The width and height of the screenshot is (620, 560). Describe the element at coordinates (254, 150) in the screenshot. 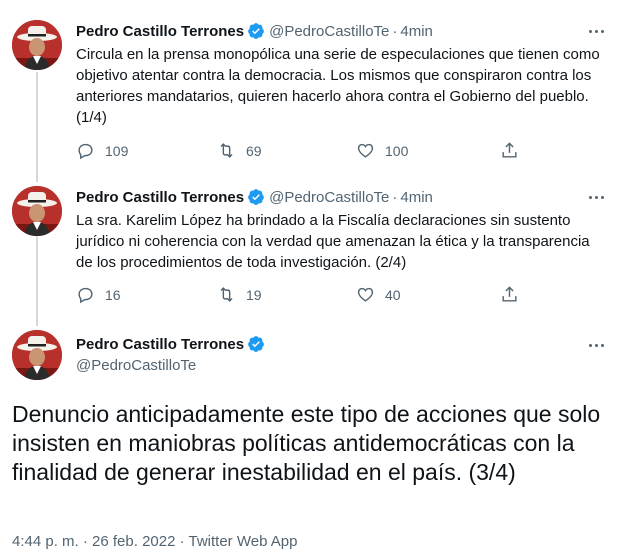

I see `retweet-count: 69` at that location.